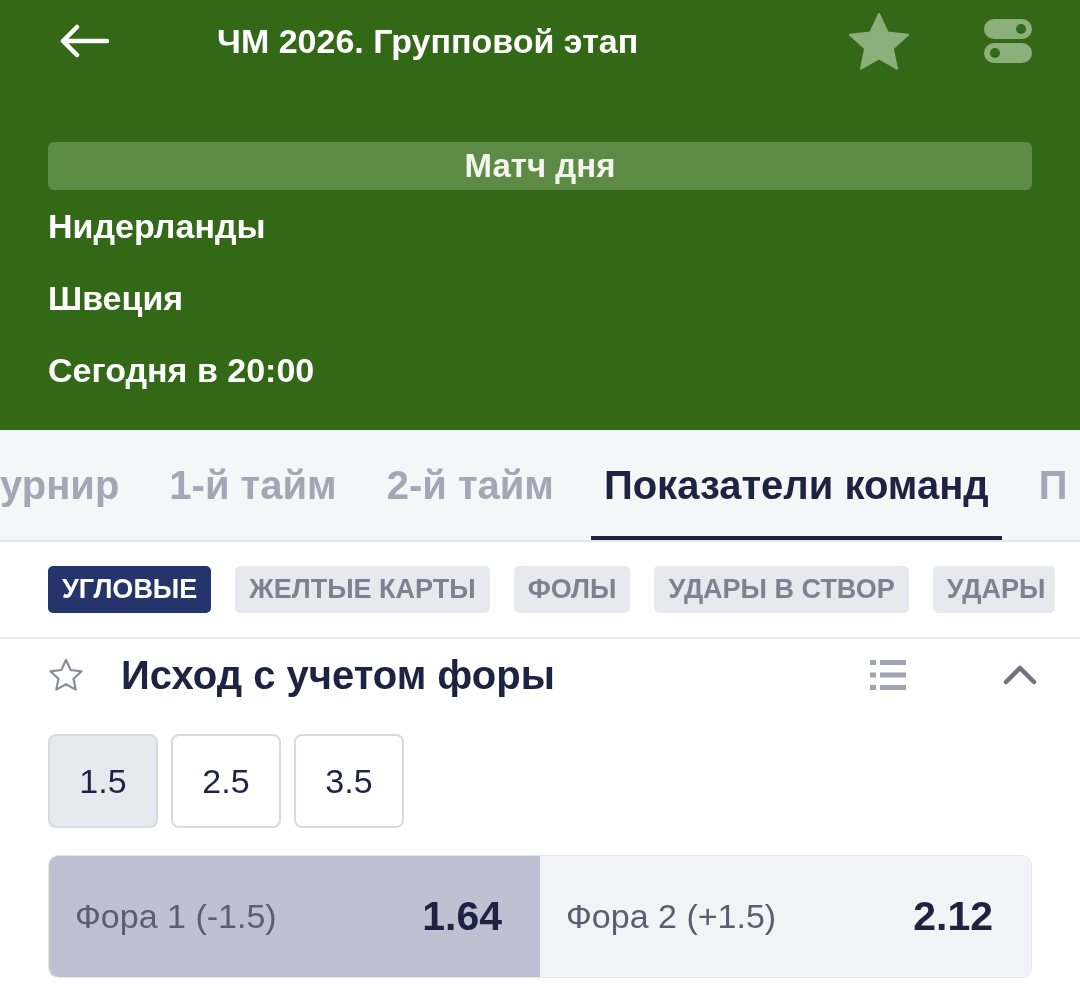 This screenshot has width=1080, height=985. I want to click on team-name: Нидерланды, so click(157, 226).